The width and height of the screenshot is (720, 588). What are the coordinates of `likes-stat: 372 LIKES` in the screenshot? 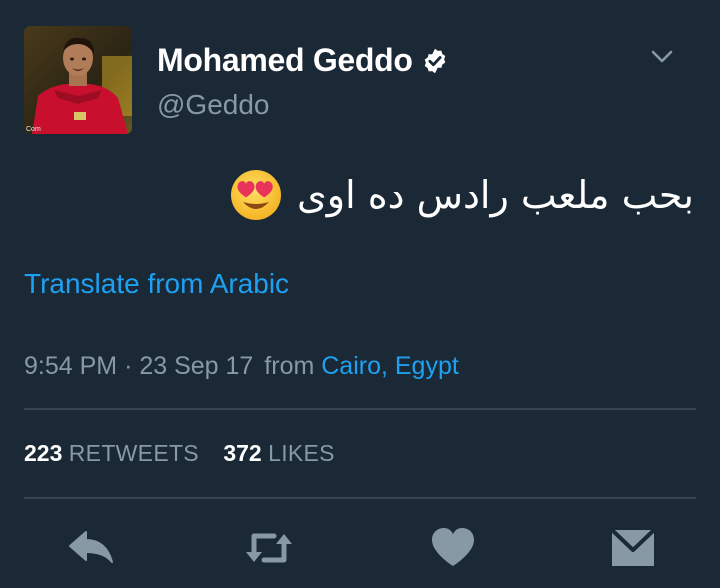 It's located at (278, 453).